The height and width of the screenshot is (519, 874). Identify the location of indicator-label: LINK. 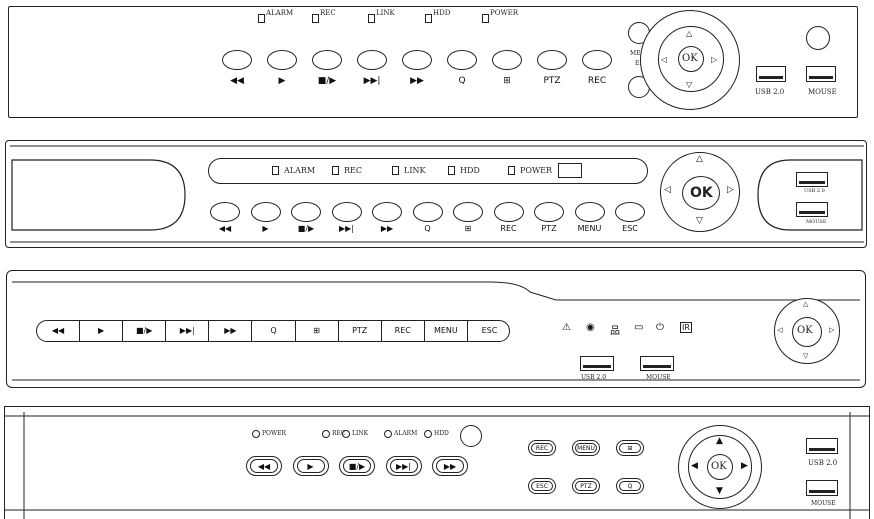
(360, 433).